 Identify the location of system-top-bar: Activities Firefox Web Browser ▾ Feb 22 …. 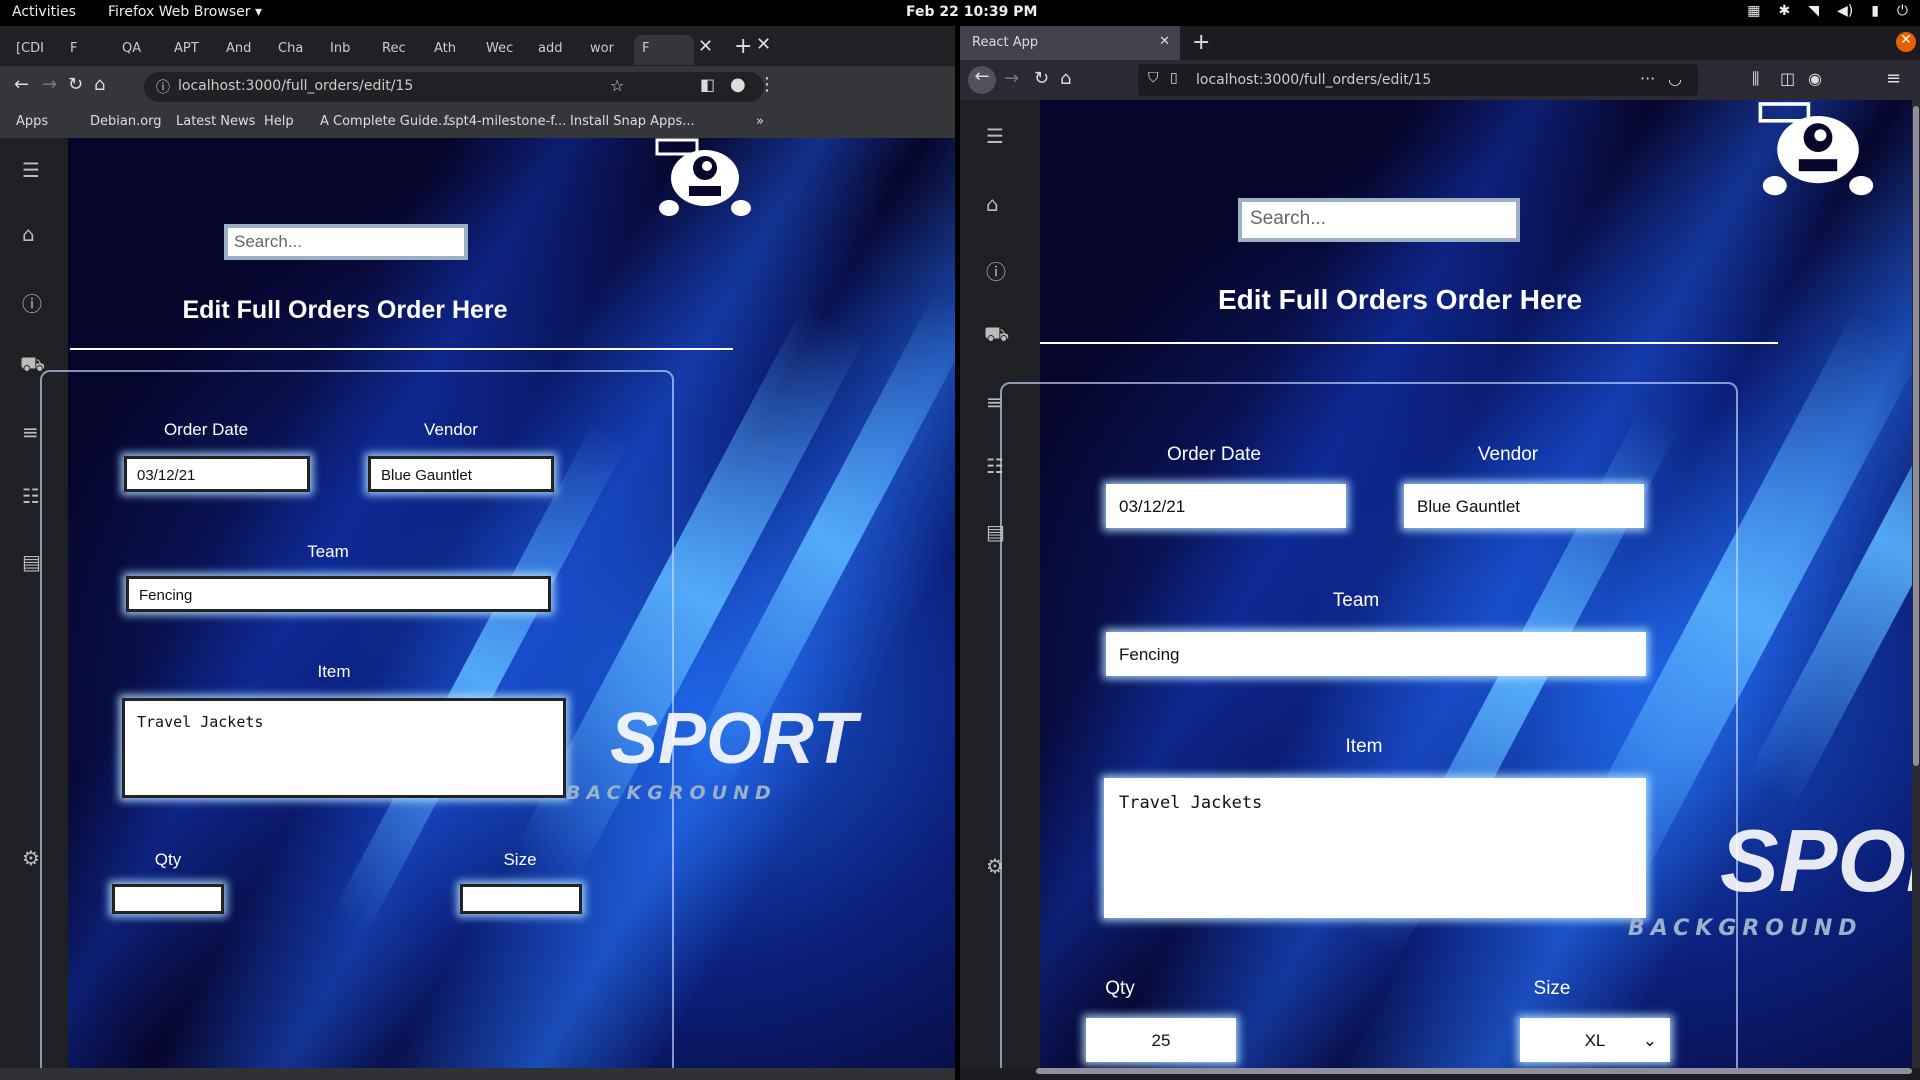
(960, 13).